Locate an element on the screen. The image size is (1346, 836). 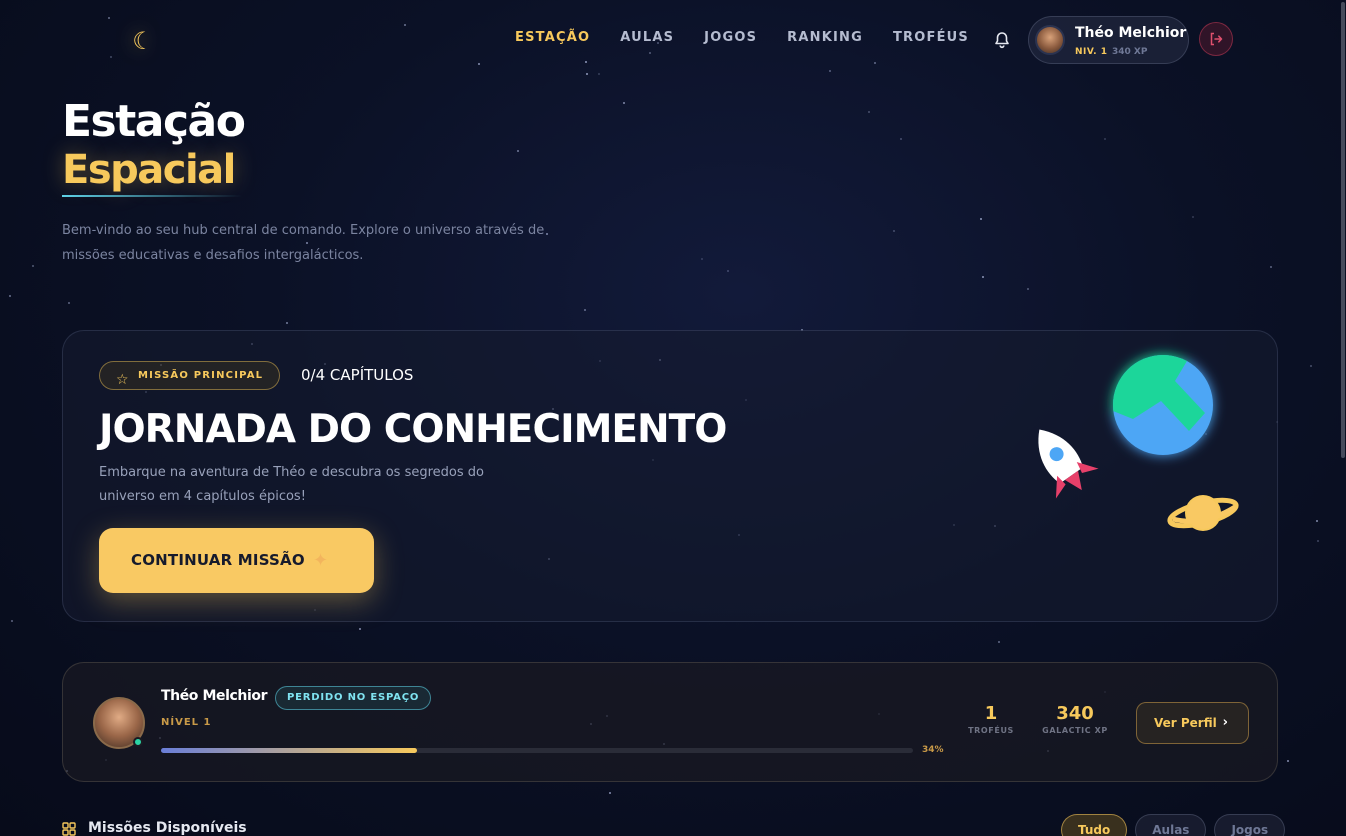
view-profile-button: Ver Perfil › is located at coordinates (1192, 723).